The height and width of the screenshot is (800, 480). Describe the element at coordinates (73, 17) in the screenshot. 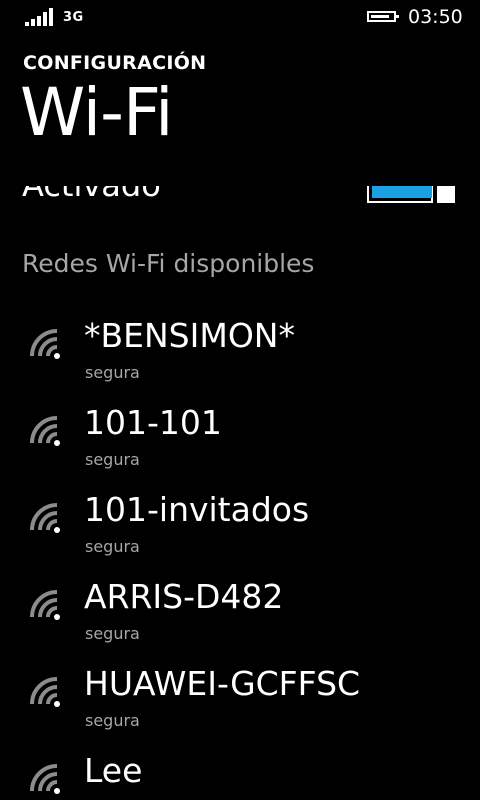

I see `network-type-label: 3G` at that location.